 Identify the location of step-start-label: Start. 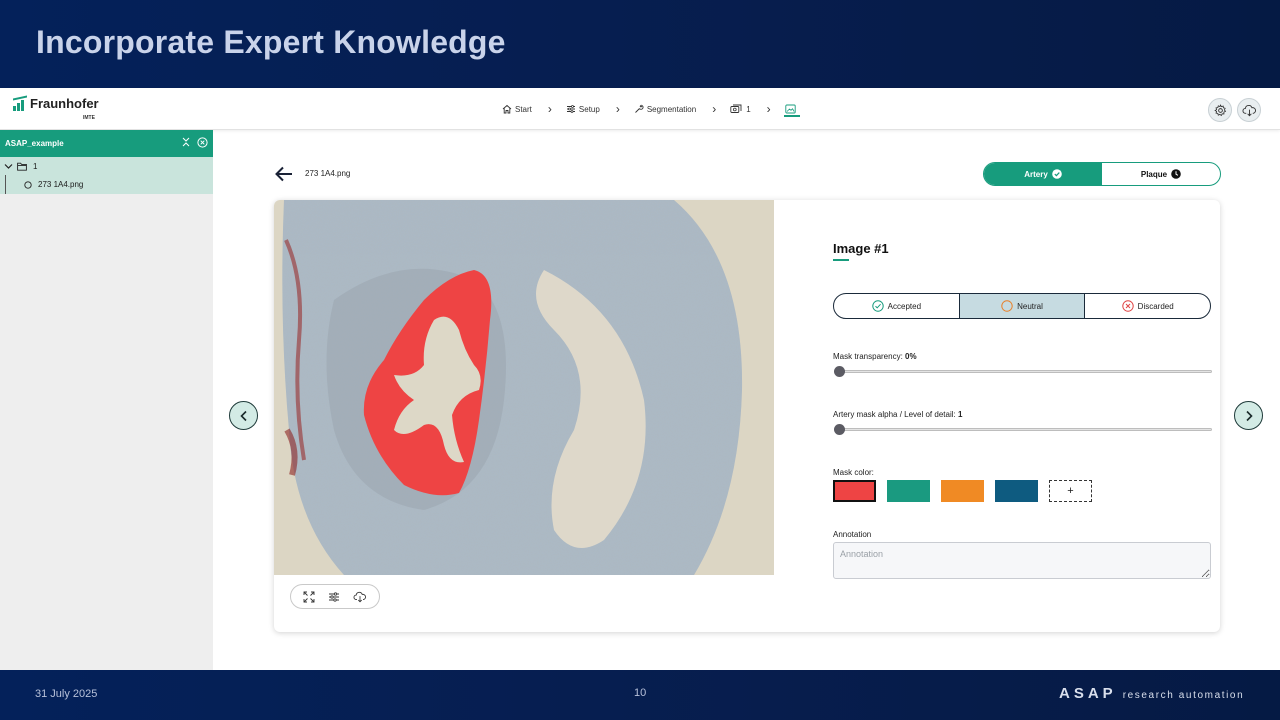
(523, 109).